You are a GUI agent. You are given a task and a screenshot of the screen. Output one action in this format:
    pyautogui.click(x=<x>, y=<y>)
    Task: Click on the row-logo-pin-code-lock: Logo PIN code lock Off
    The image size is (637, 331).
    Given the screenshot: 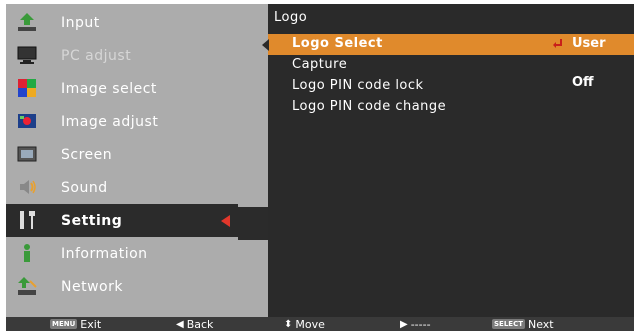 What is the action you would take?
    pyautogui.click(x=451, y=86)
    